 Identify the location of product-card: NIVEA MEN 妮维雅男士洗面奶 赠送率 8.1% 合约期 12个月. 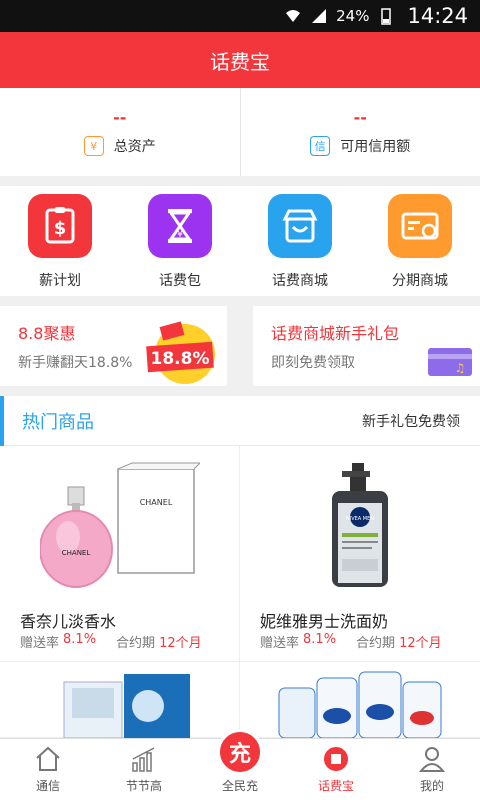
(360, 554).